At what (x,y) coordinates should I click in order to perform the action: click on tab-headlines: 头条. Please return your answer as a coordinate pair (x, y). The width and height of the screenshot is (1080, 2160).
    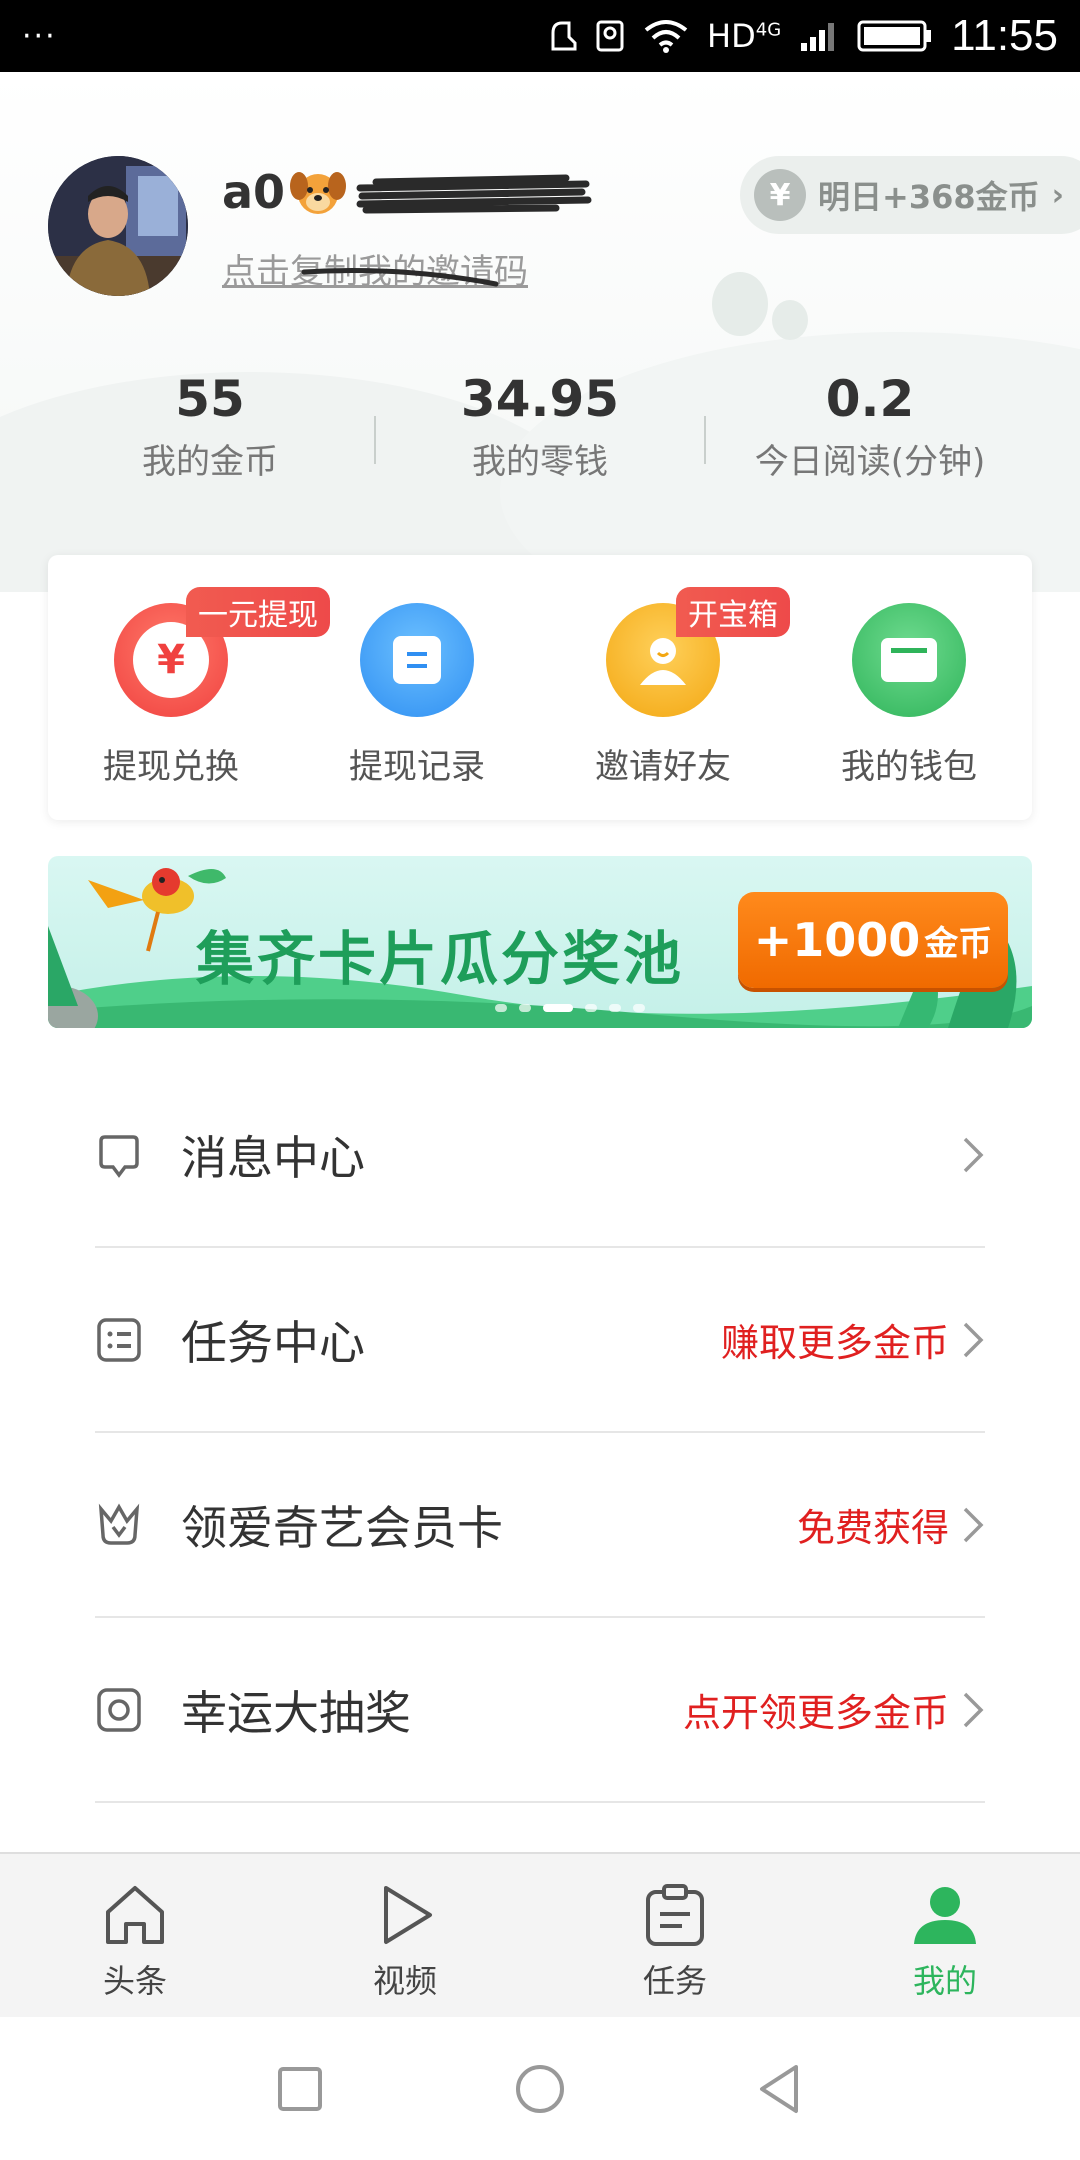
    Looking at the image, I should click on (135, 1935).